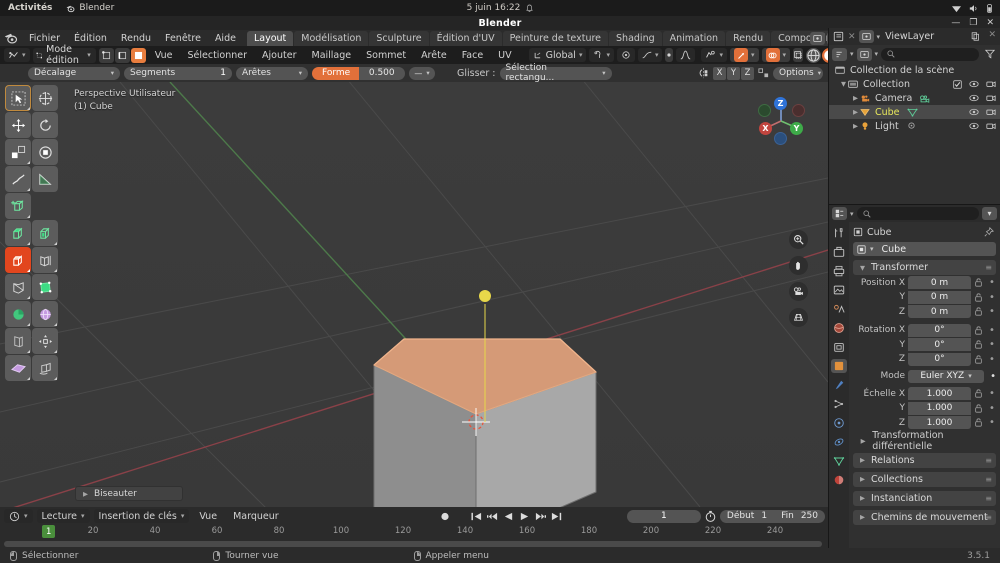 The height and width of the screenshot is (563, 1000). I want to click on location-x-row: Position X 0 m •, so click(924, 283).